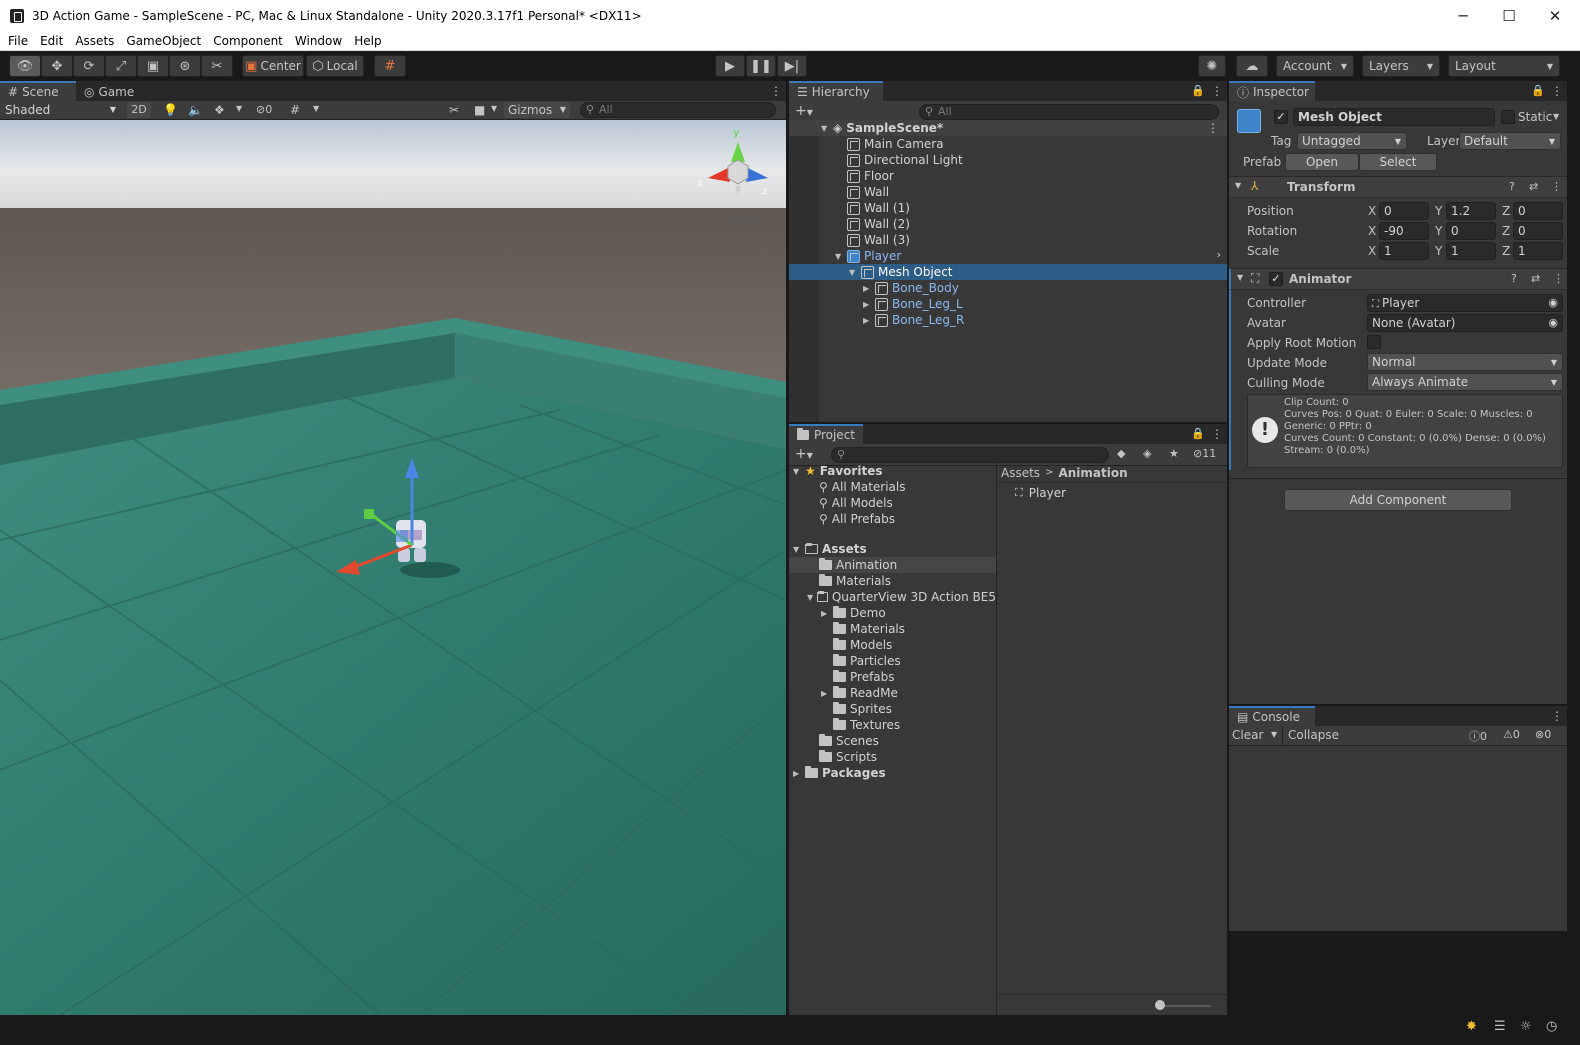  What do you see at coordinates (892, 519) in the screenshot?
I see `list-item: ⚲ All Prefabs` at bounding box center [892, 519].